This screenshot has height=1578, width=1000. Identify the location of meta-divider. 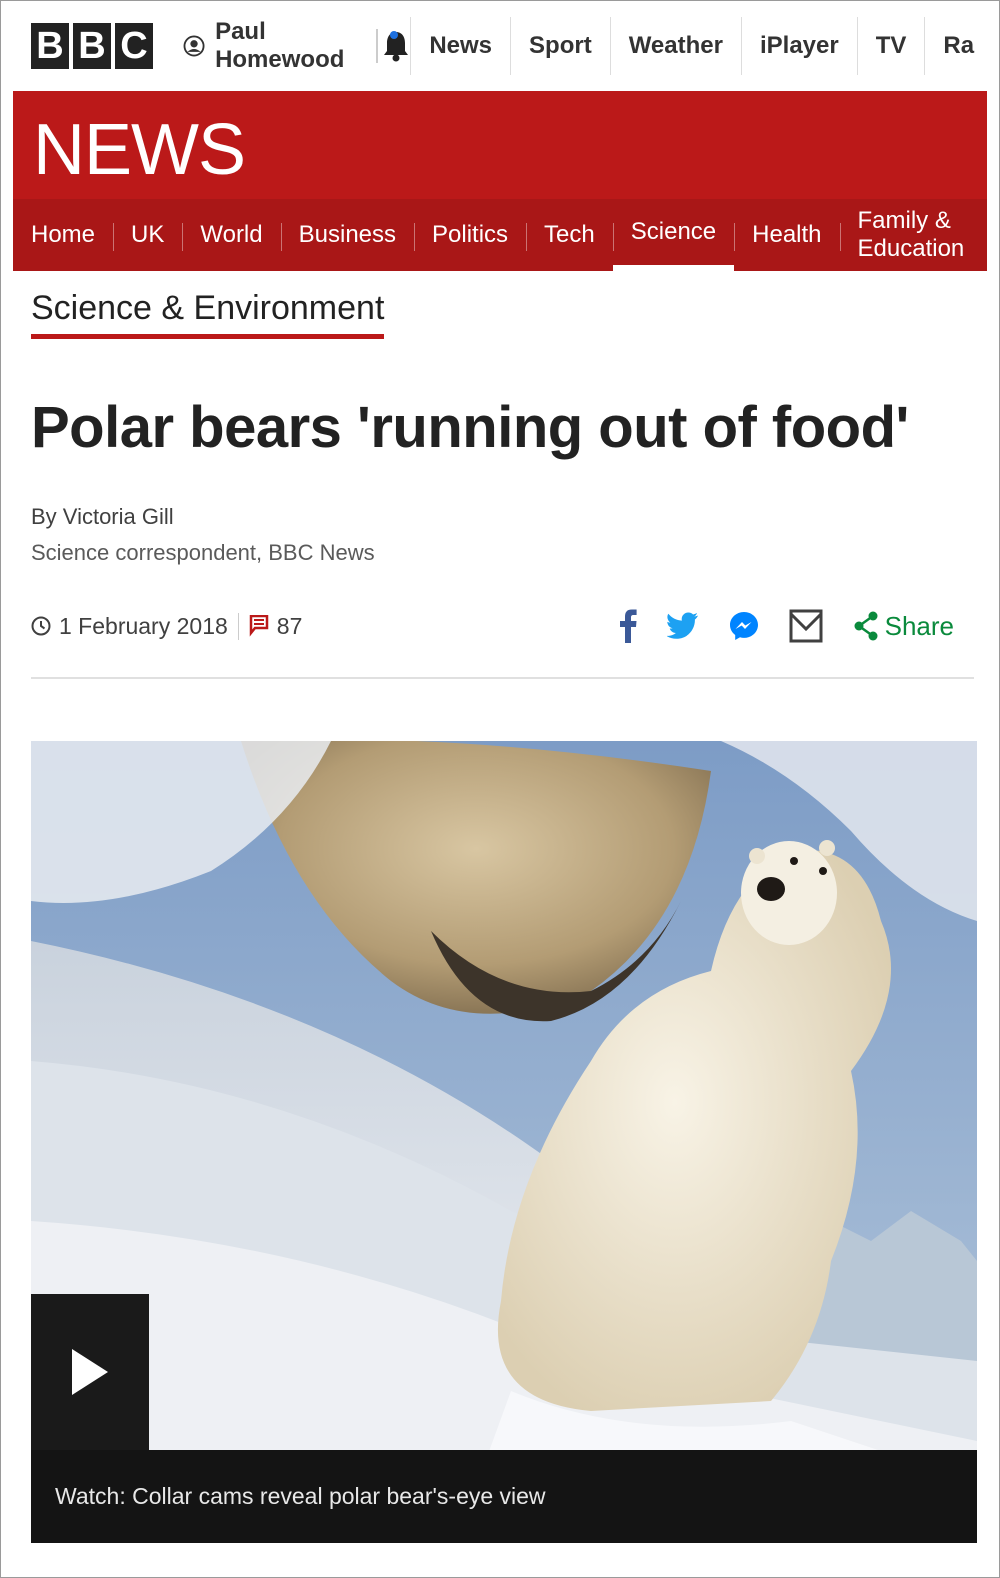
(502, 678).